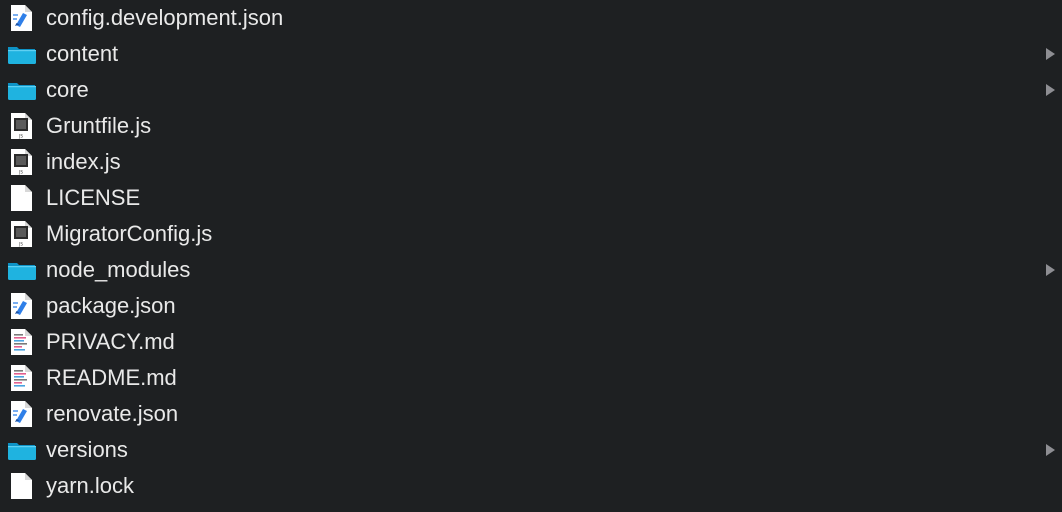 The width and height of the screenshot is (1062, 512). What do you see at coordinates (531, 198) in the screenshot?
I see `file-row: LICENSE` at bounding box center [531, 198].